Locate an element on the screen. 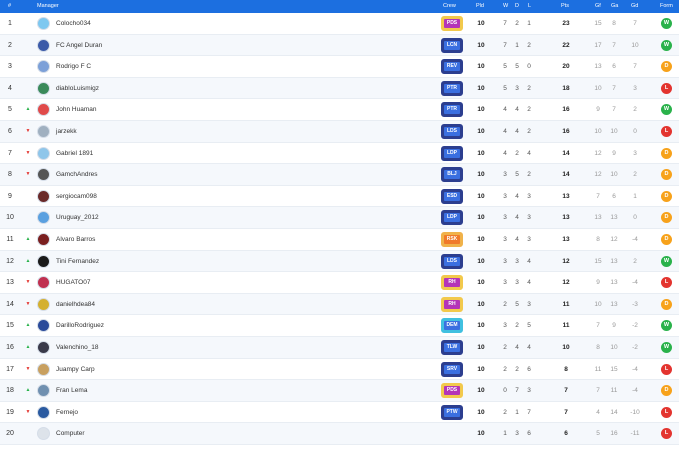 This screenshot has width=679, height=465. goals-for: 15 is located at coordinates (598, 261).